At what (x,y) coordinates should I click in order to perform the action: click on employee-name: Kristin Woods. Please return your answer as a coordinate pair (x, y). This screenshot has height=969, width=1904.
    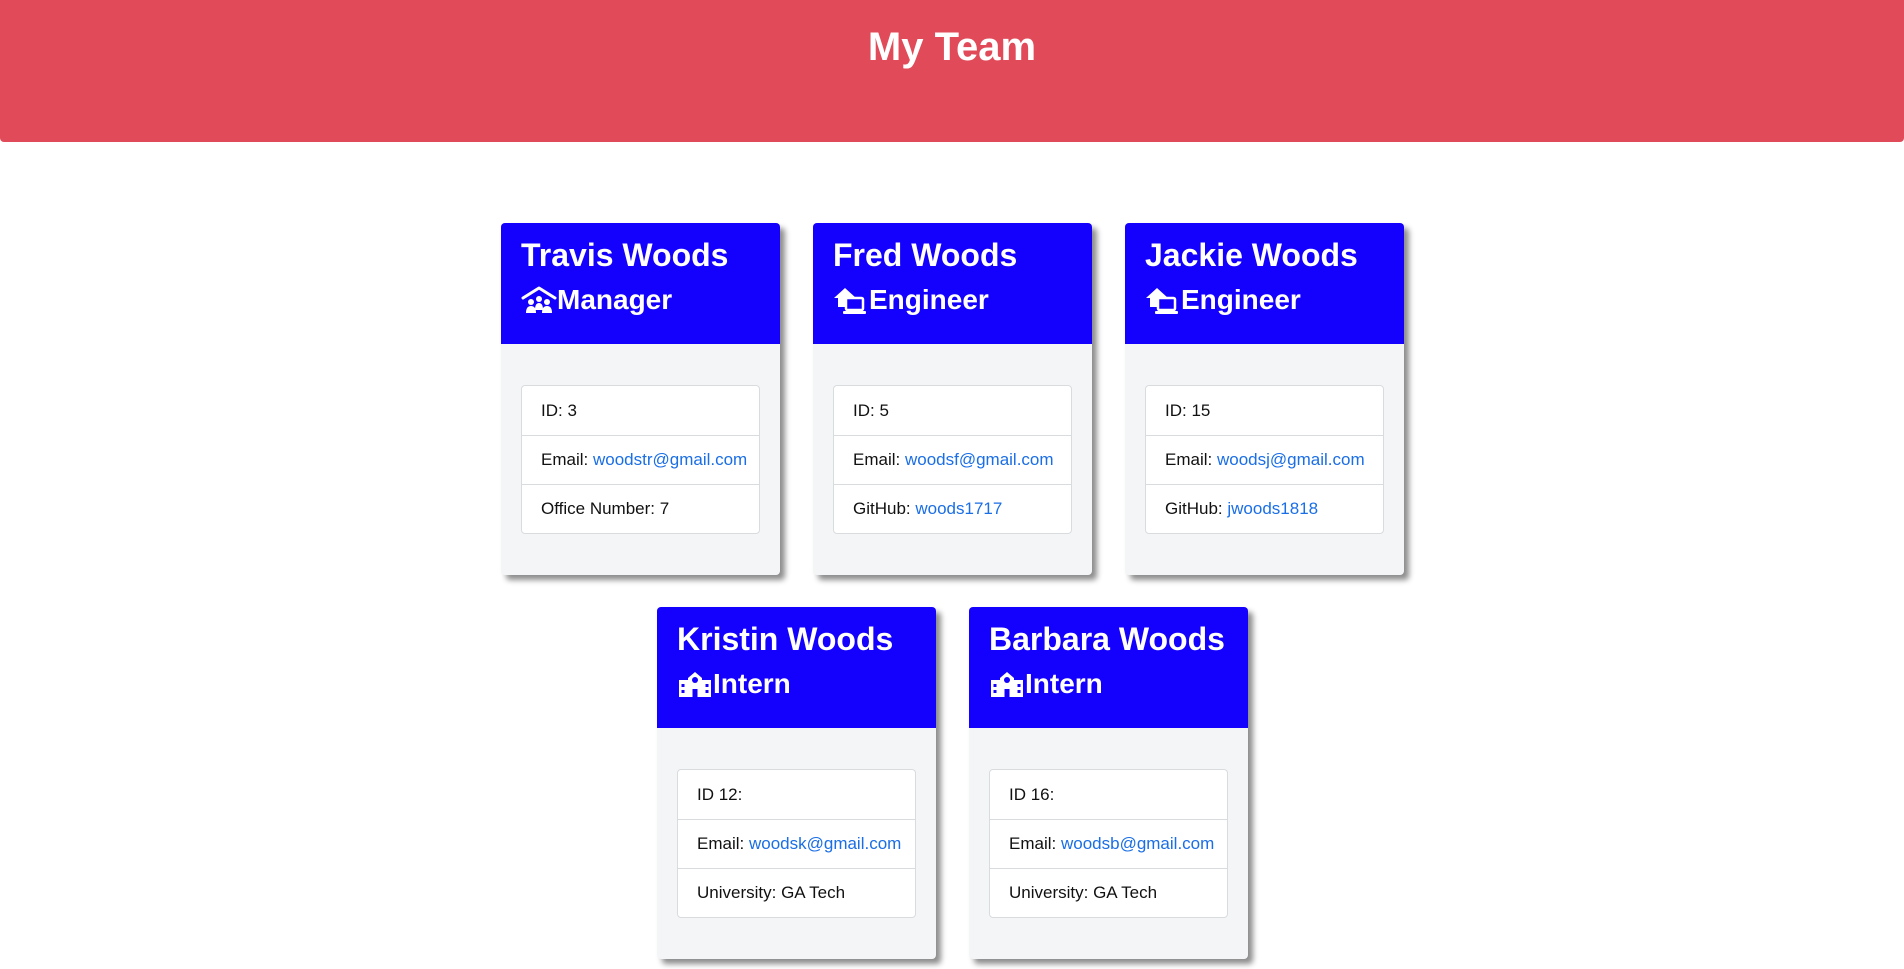
    Looking at the image, I should click on (785, 639).